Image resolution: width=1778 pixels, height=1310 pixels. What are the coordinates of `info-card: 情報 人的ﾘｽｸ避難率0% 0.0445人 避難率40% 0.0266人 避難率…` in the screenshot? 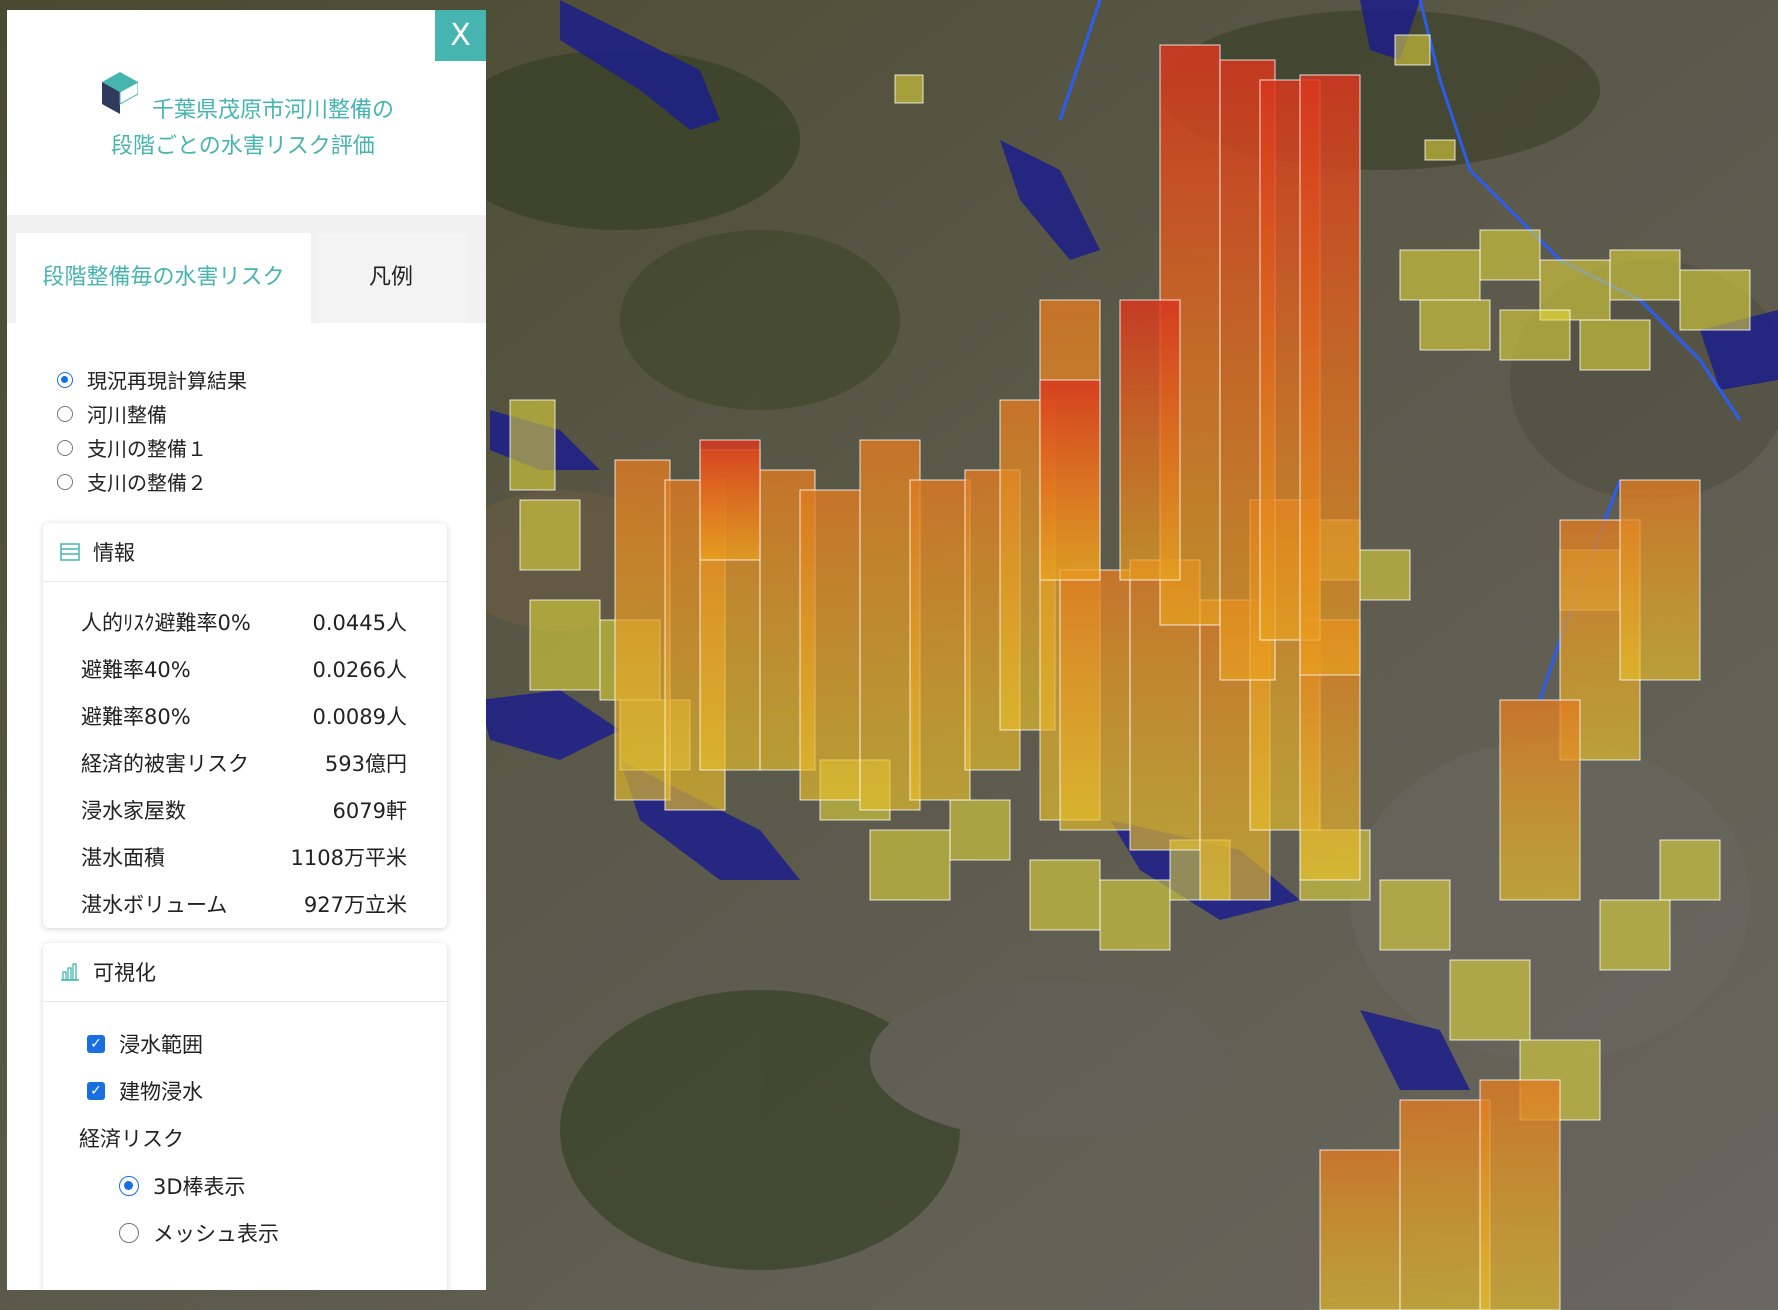 It's located at (245, 725).